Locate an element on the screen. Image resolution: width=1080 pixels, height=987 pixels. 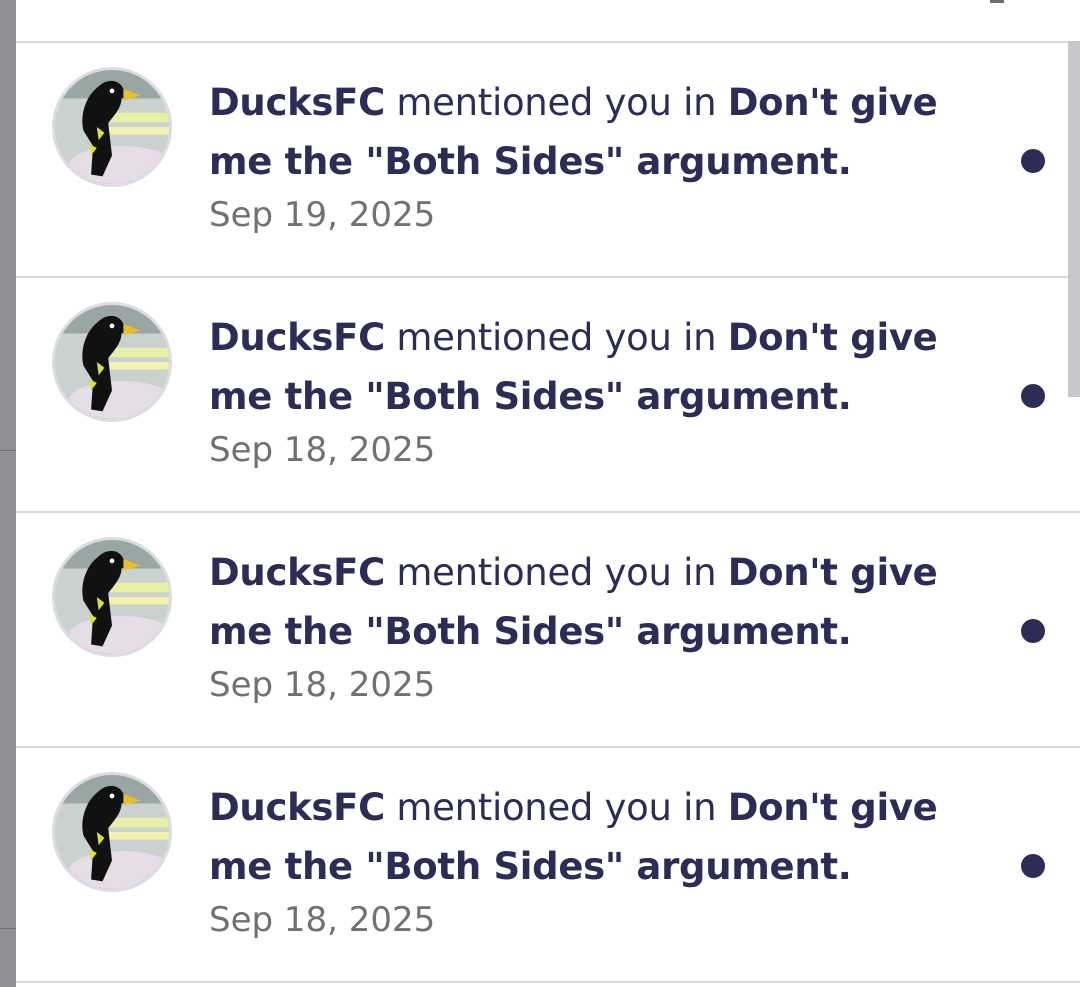
scrollbar is located at coordinates (1074, 219).